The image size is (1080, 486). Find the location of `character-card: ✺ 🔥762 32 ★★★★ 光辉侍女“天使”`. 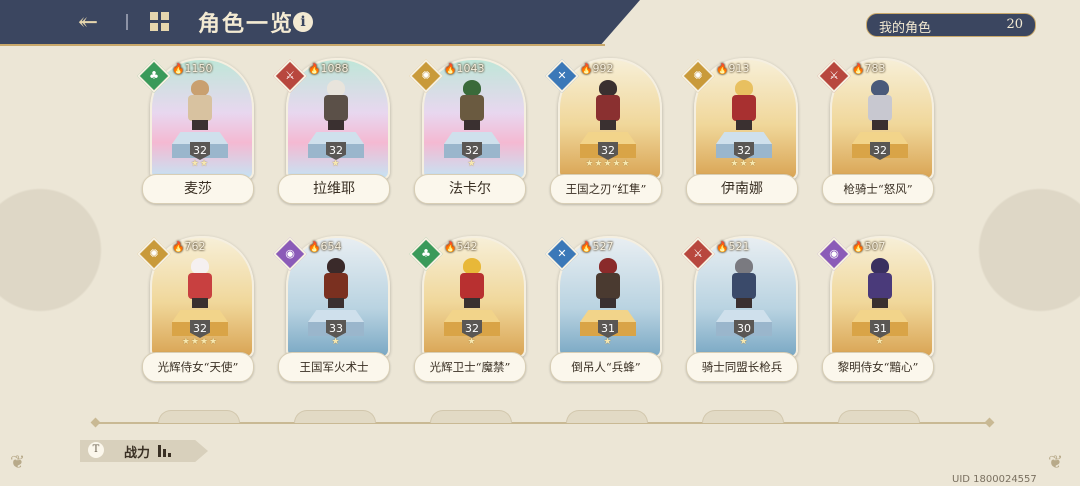

character-card: ✺ 🔥762 32 ★★★★ 光辉侍女“天使” is located at coordinates (195, 311).